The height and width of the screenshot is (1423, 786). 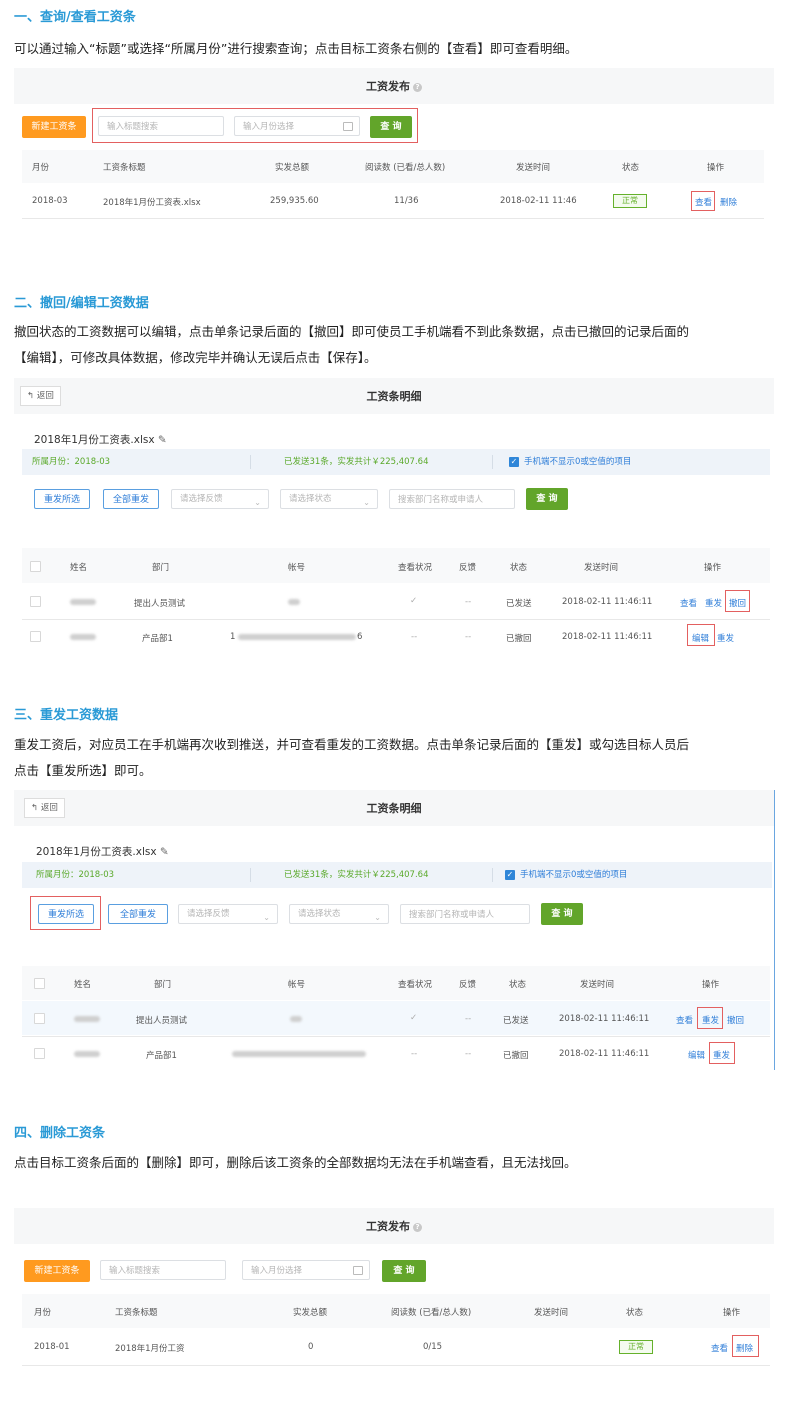 What do you see at coordinates (162, 1021) in the screenshot?
I see `cell-dept: 提出人员测试` at bounding box center [162, 1021].